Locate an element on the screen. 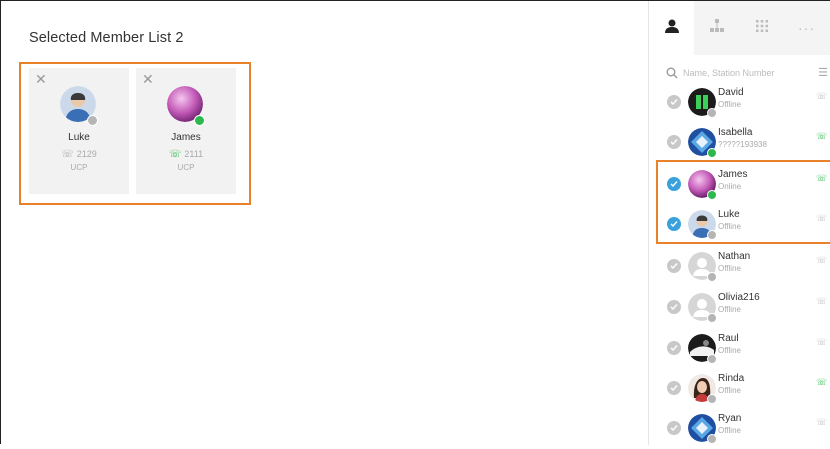 The image size is (830, 449). dialpad-icon is located at coordinates (762, 28).